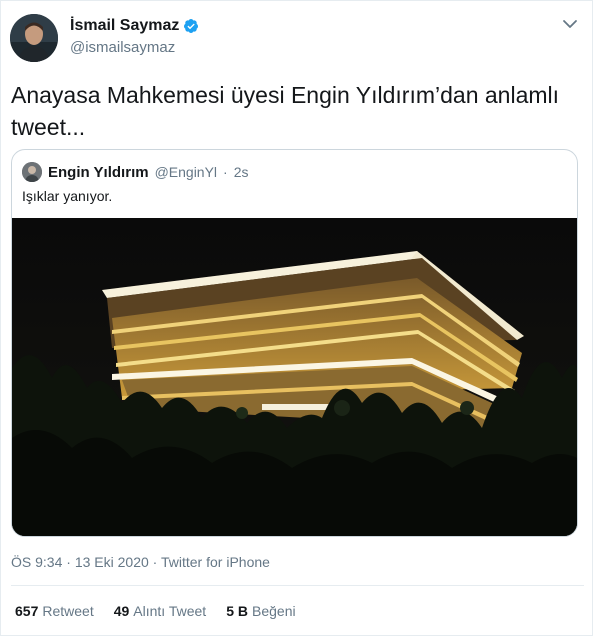 This screenshot has height=638, width=595. I want to click on quoted-author-handle: @EnginYl, so click(186, 172).